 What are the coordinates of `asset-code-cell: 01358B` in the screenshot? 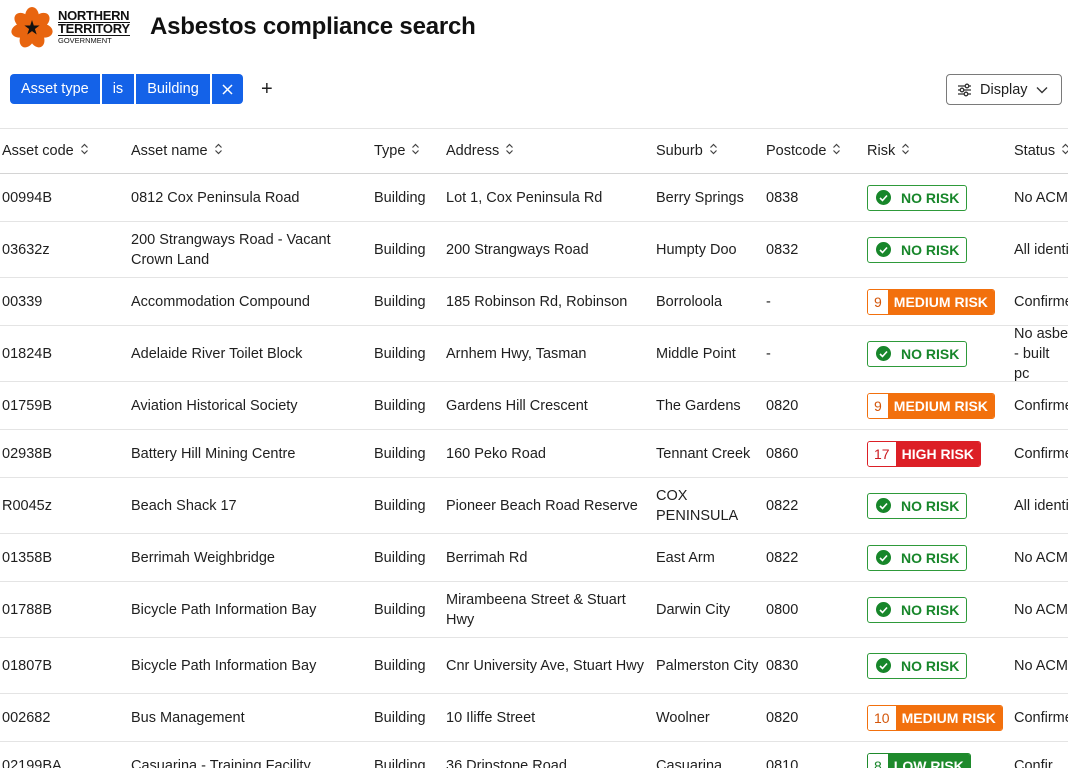 It's located at (27, 557).